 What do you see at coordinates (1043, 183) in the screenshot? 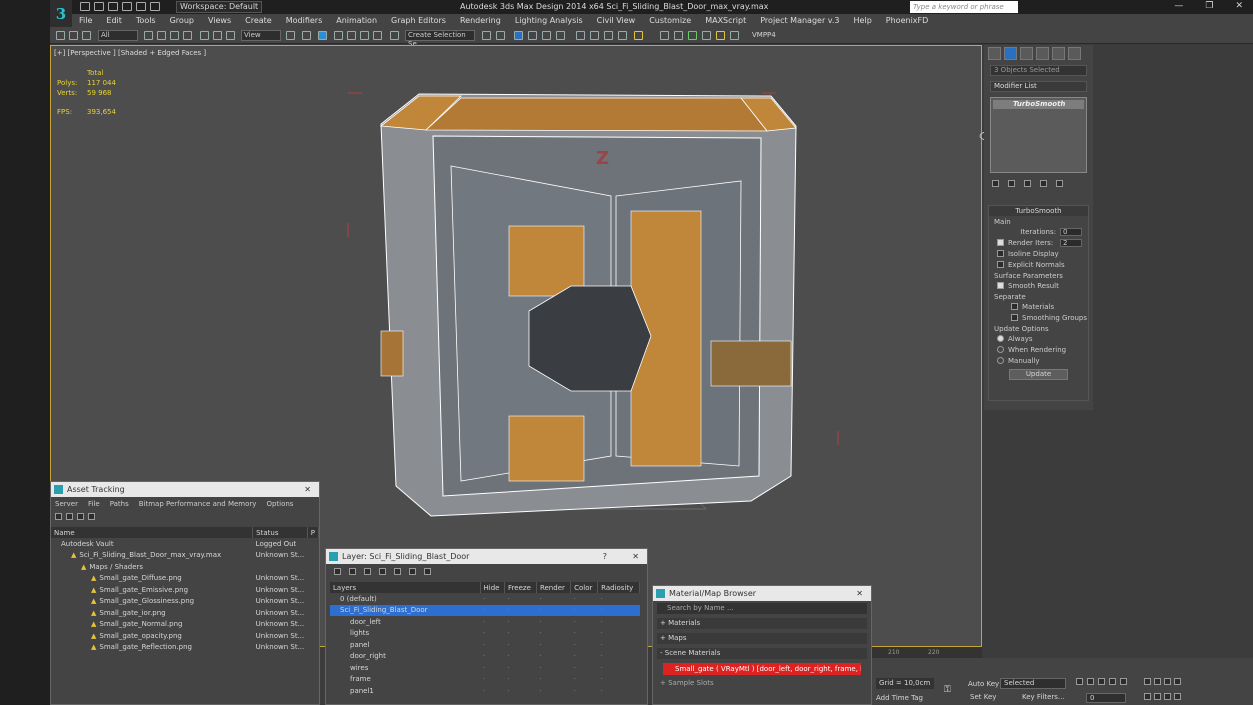
I see `remove-modifier-icon` at bounding box center [1043, 183].